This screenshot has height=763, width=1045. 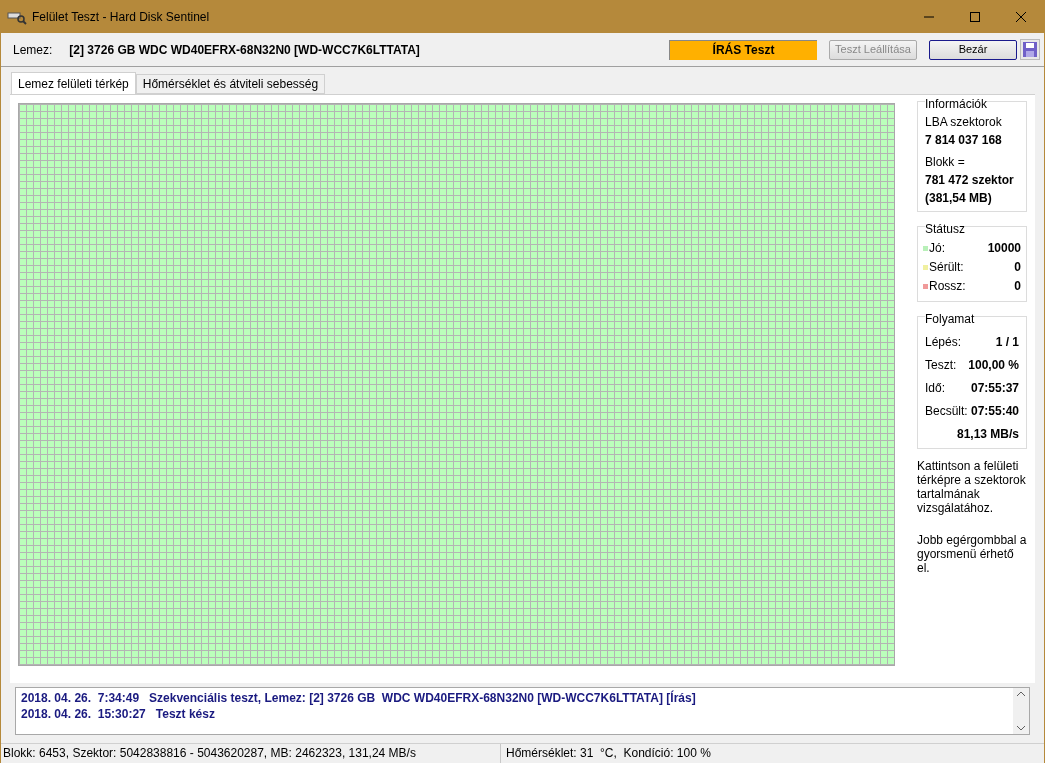 I want to click on status-label: Rossz:, so click(x=947, y=286).